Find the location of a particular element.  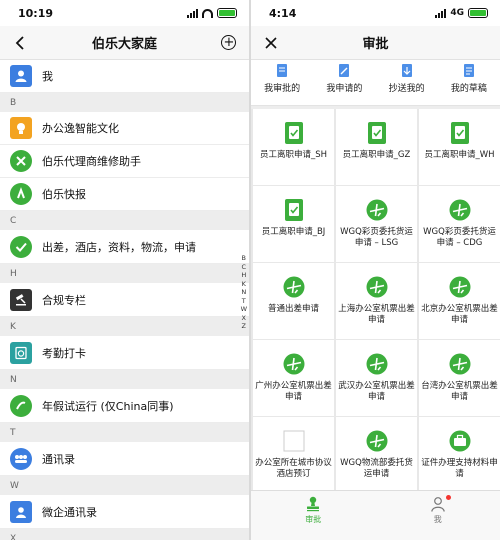

section-header-w: W is located at coordinates (124, 485).